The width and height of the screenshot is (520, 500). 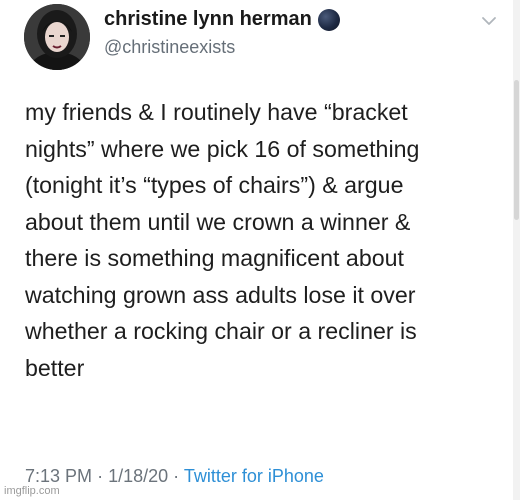 What do you see at coordinates (516, 150) in the screenshot?
I see `scrollbar-thumb` at bounding box center [516, 150].